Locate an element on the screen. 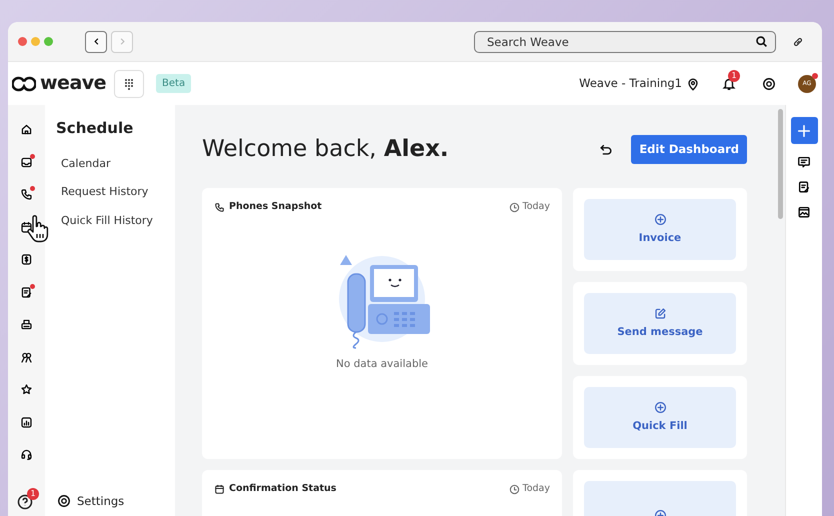 The height and width of the screenshot is (516, 834). logo-icon is located at coordinates (24, 84).